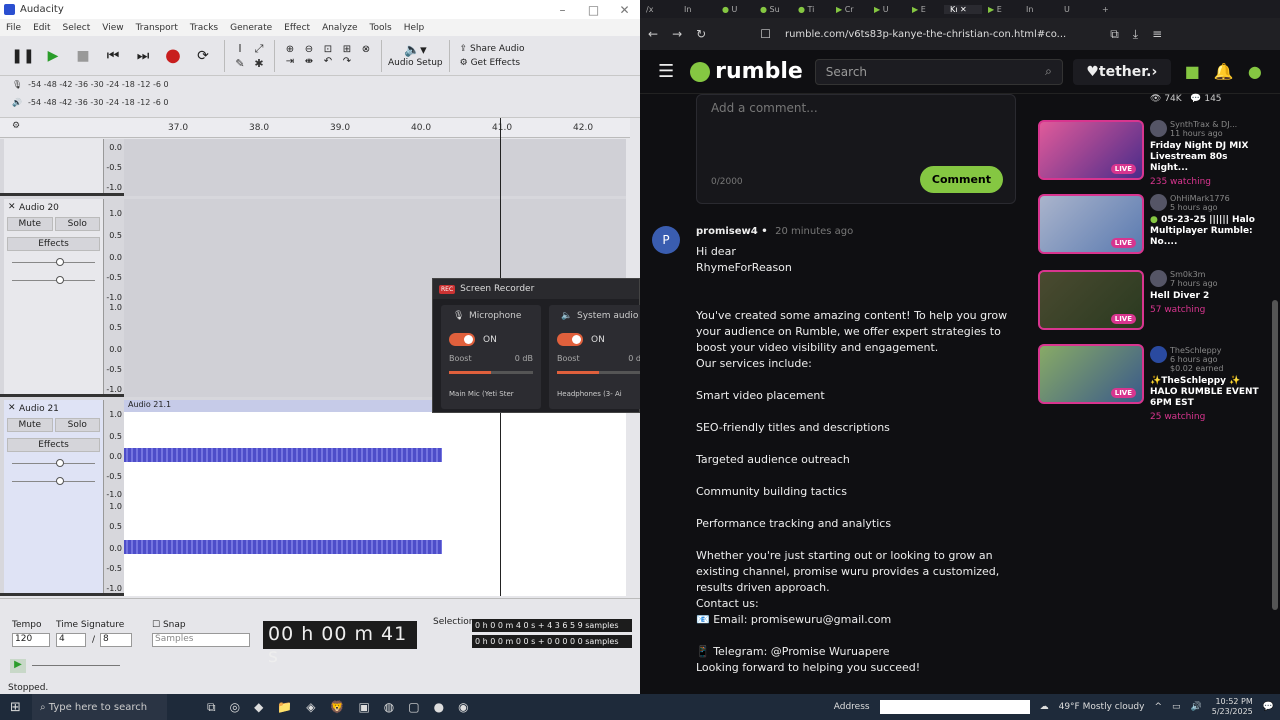 The width and height of the screenshot is (1280, 720). Describe the element at coordinates (113, 56) in the screenshot. I see `skip-start-button: ⏮` at that location.